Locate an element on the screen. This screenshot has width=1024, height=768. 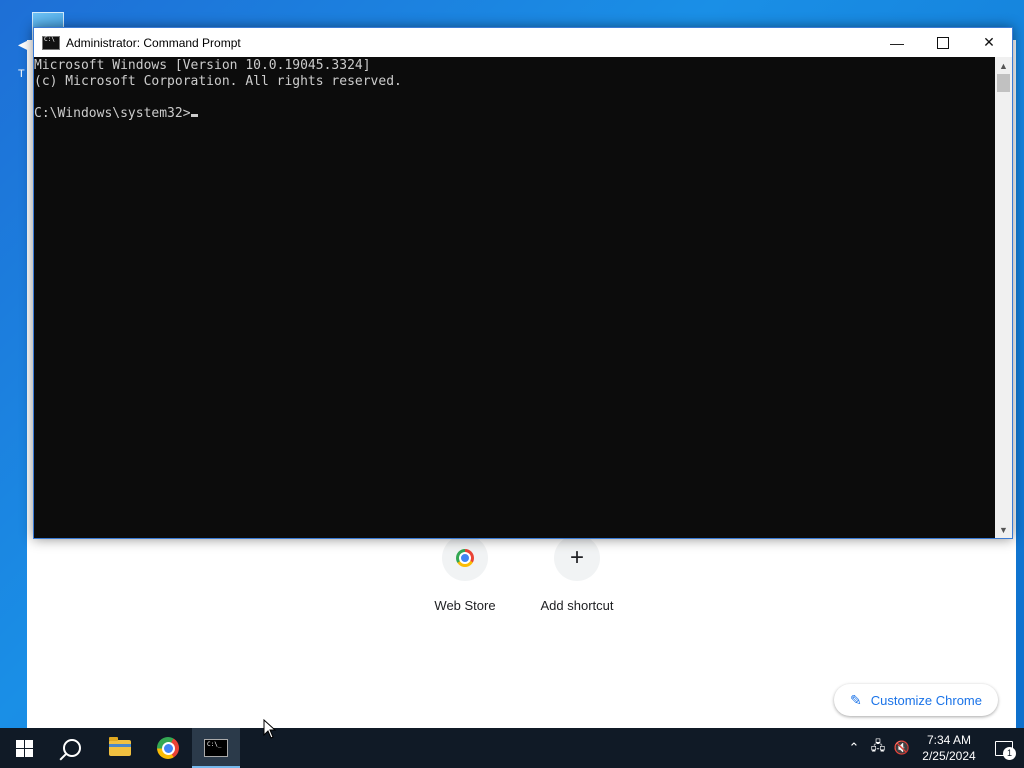
maximize-icon is located at coordinates (943, 42).